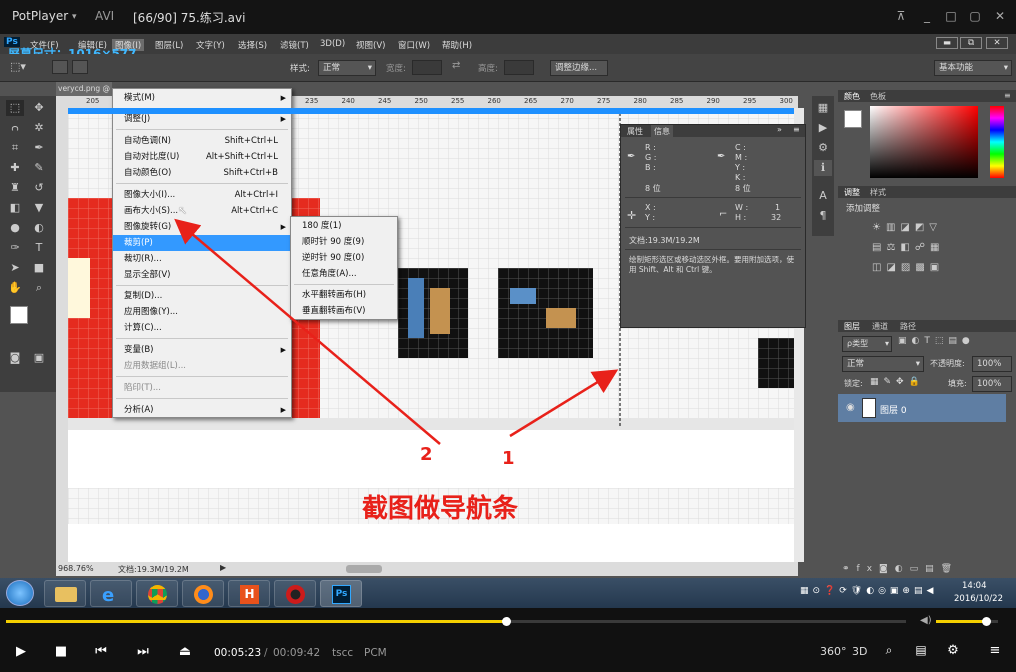 The width and height of the screenshot is (1016, 672). Describe the element at coordinates (203, 593) in the screenshot. I see `firefox-icon` at that location.